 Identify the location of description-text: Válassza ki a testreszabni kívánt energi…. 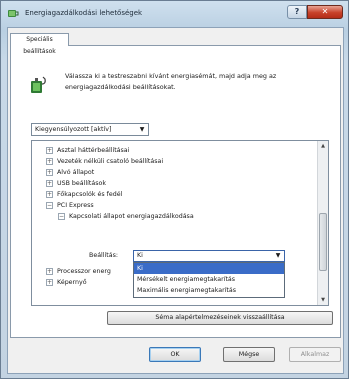
(171, 81).